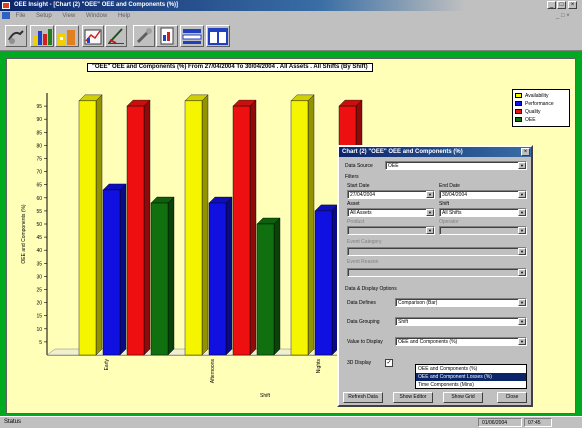  I want to click on trend-chart-icon, so click(93, 36).